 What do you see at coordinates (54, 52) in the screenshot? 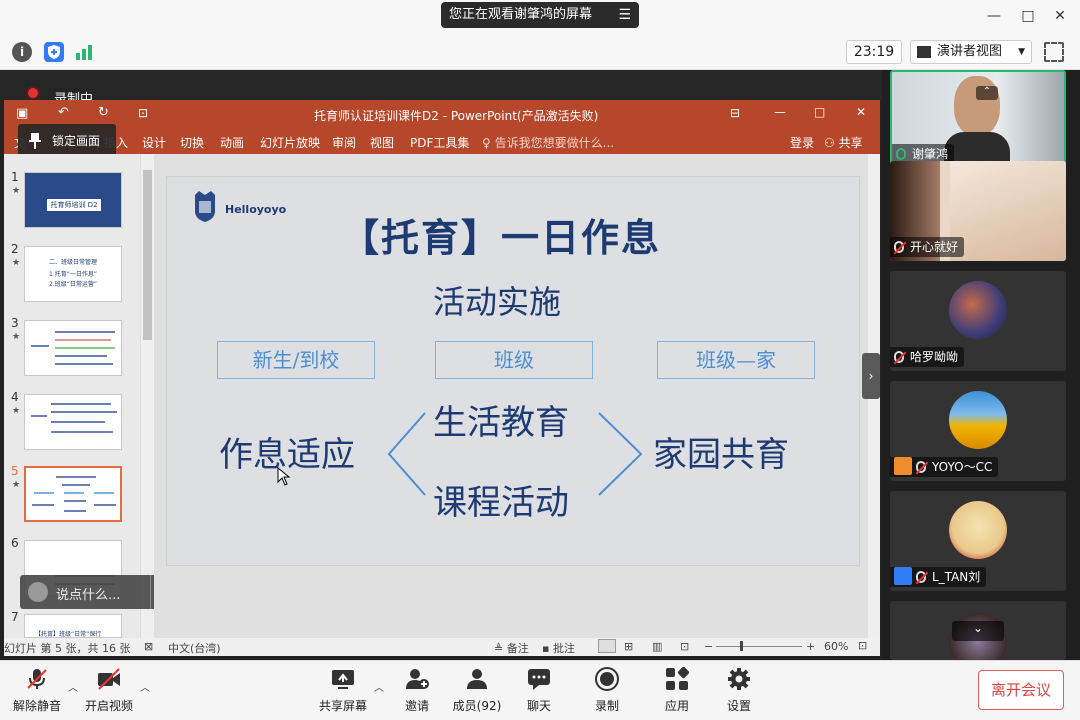
I see `security-shield-icon` at bounding box center [54, 52].